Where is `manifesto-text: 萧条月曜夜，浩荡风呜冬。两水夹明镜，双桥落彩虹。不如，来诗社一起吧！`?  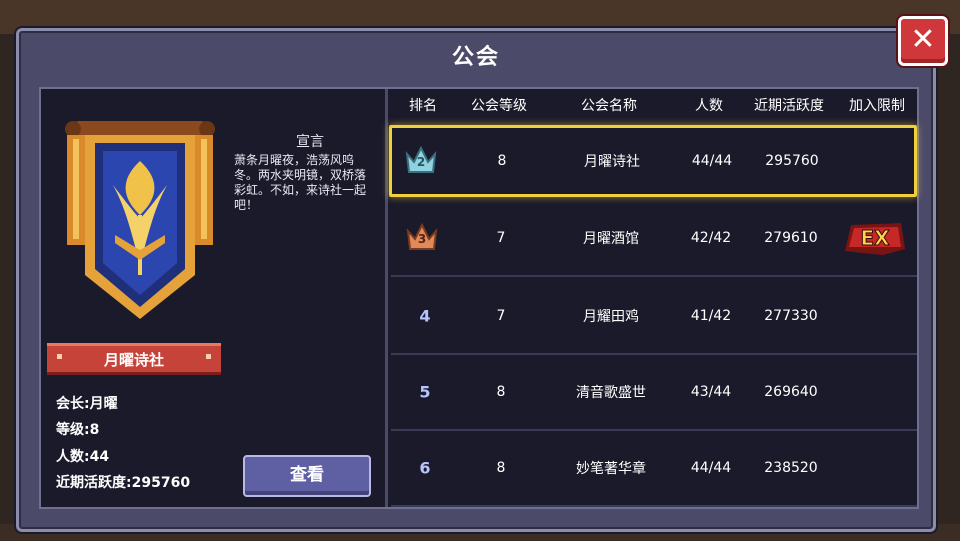 manifesto-text: 萧条月曜夜，浩荡风呜冬。两水夹明镜，双桥落彩虹。不如，来诗社一起吧！ is located at coordinates (300, 182).